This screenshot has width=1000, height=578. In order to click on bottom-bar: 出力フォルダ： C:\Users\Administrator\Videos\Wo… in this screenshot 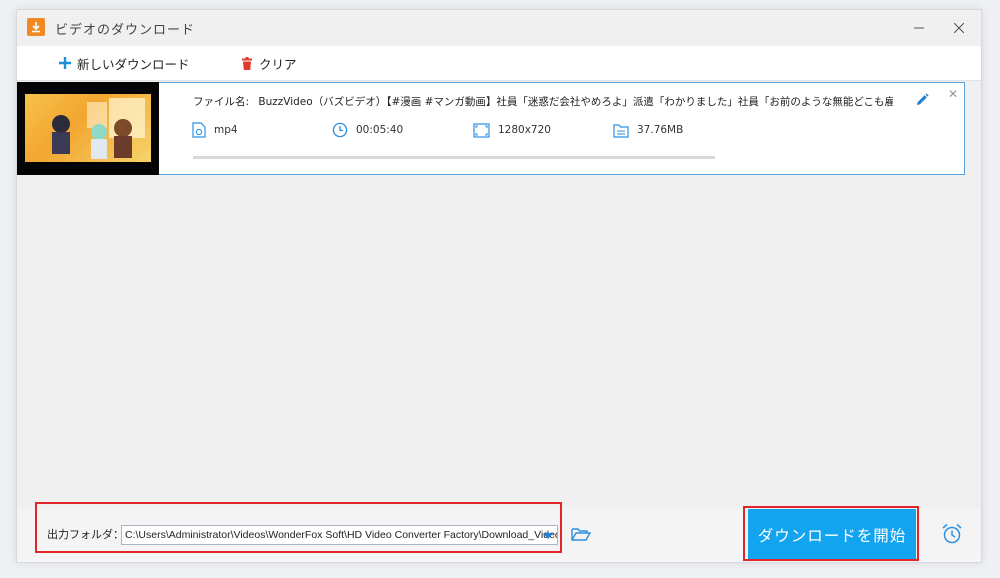, I will do `click(499, 535)`.